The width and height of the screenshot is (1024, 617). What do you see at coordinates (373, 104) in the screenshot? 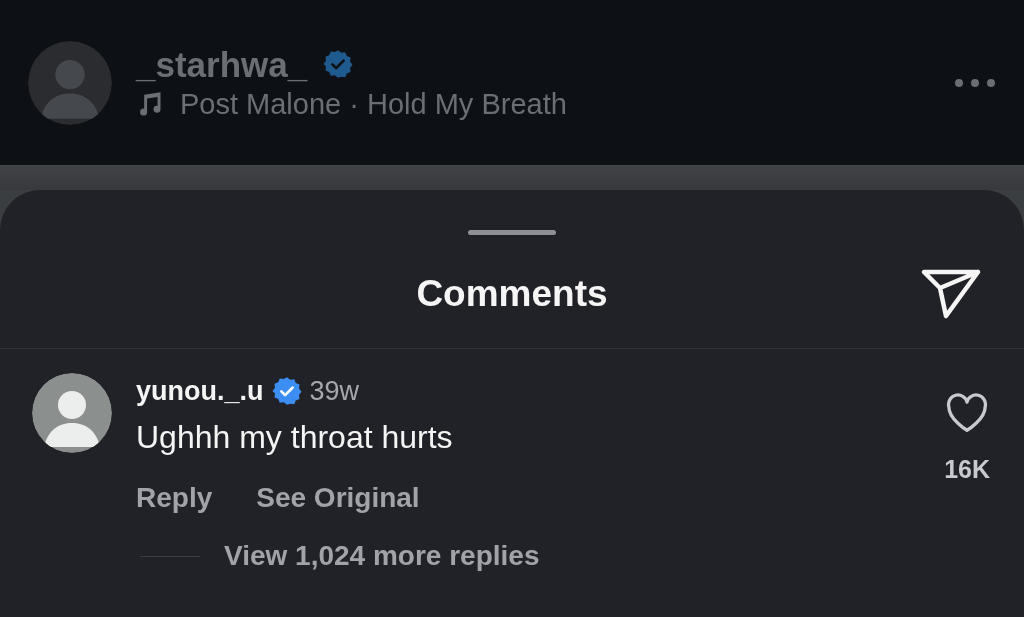
I see `music-label: Post Malone · Hold My Breath` at bounding box center [373, 104].